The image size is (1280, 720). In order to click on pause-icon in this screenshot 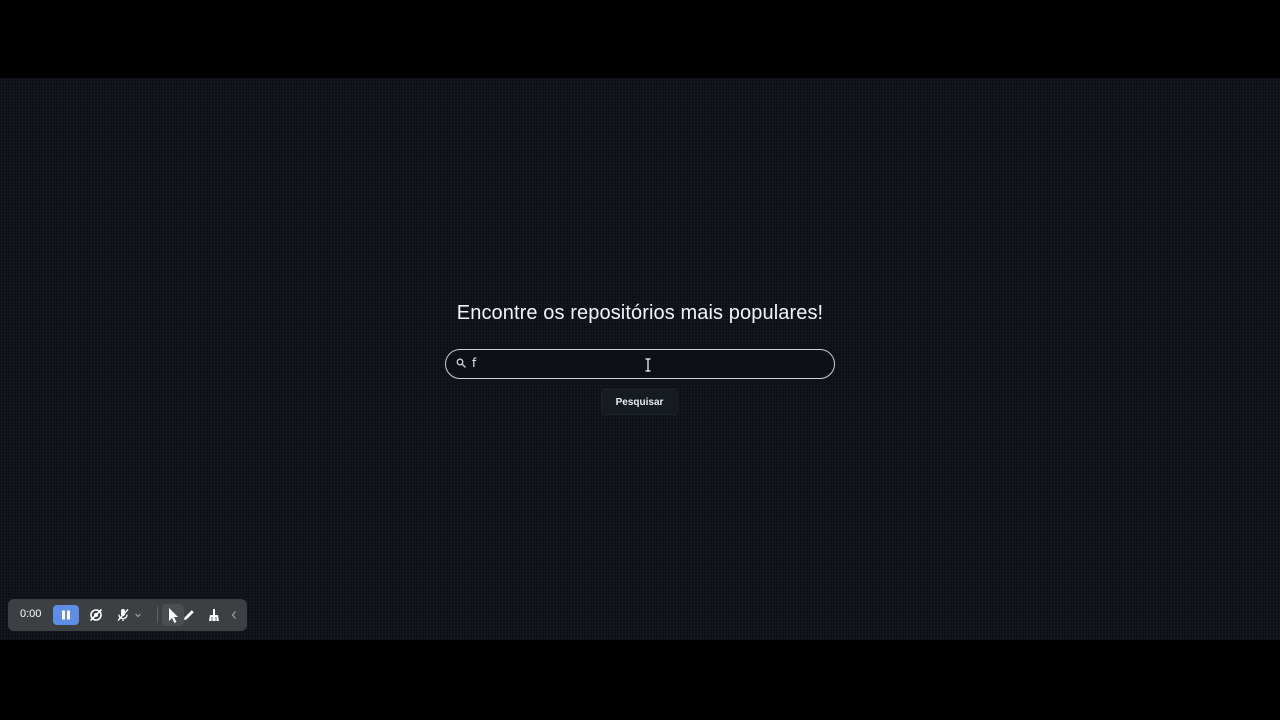, I will do `click(66, 615)`.